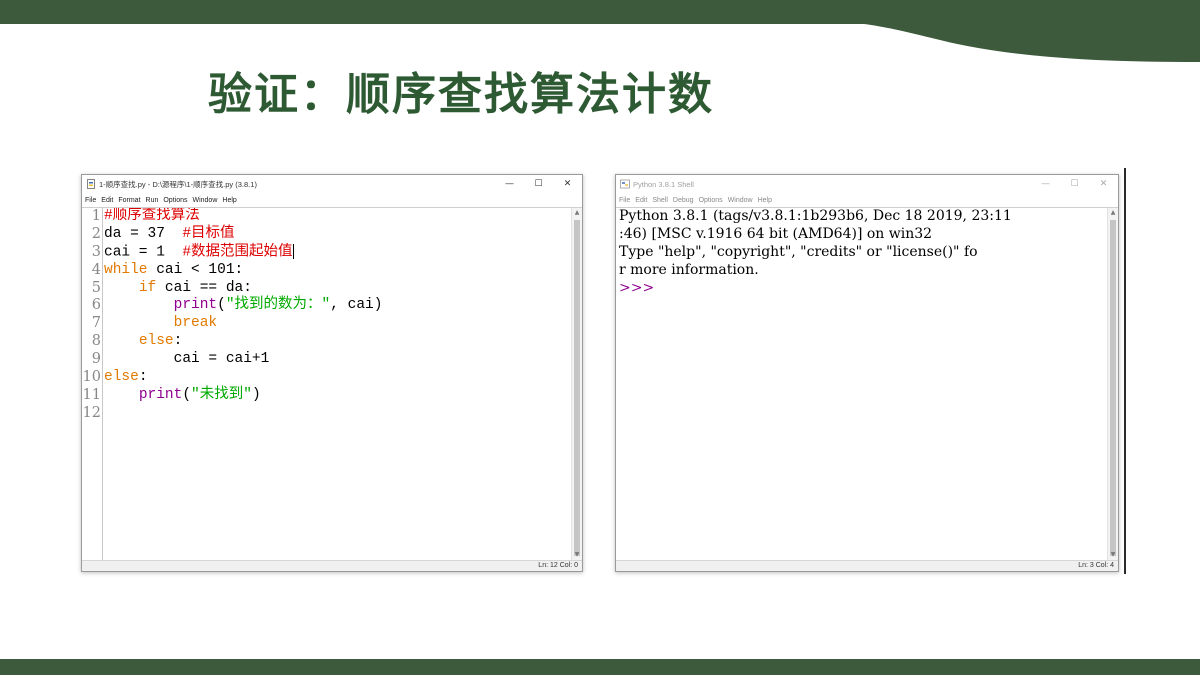 The image size is (1200, 675). What do you see at coordinates (663, 184) in the screenshot?
I see `shell-title: Python 3.8.1 Shell` at bounding box center [663, 184].